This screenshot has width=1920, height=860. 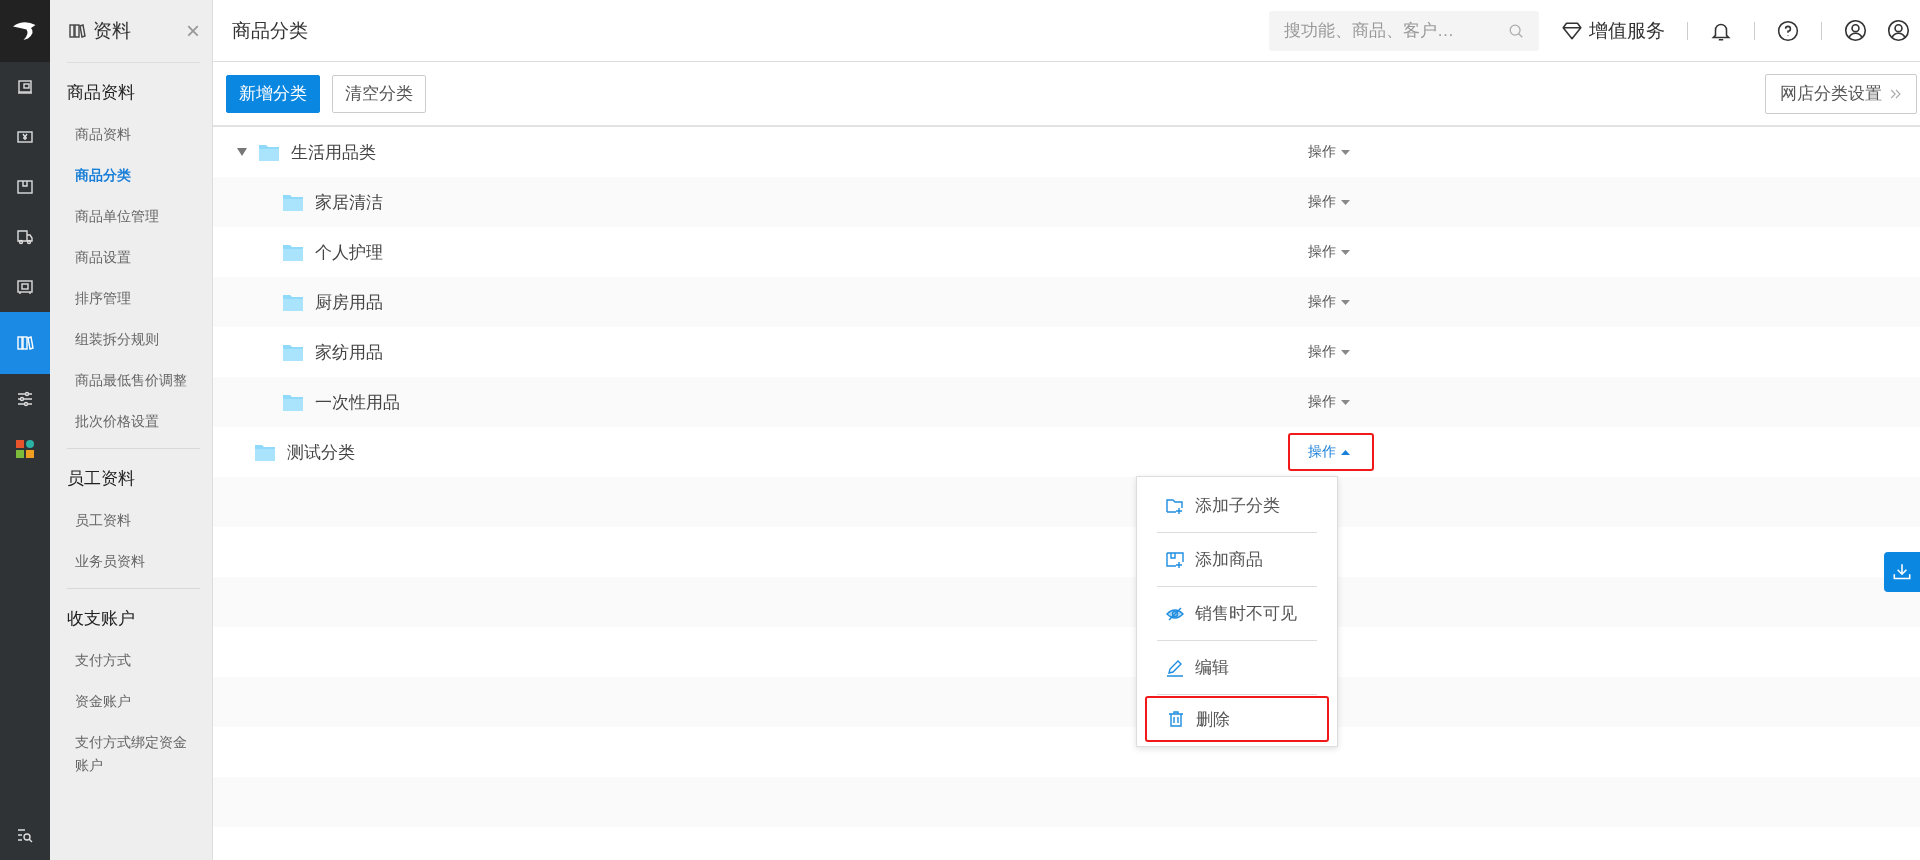 I want to click on sidebar-item: 商品单位管理, so click(x=133, y=216).